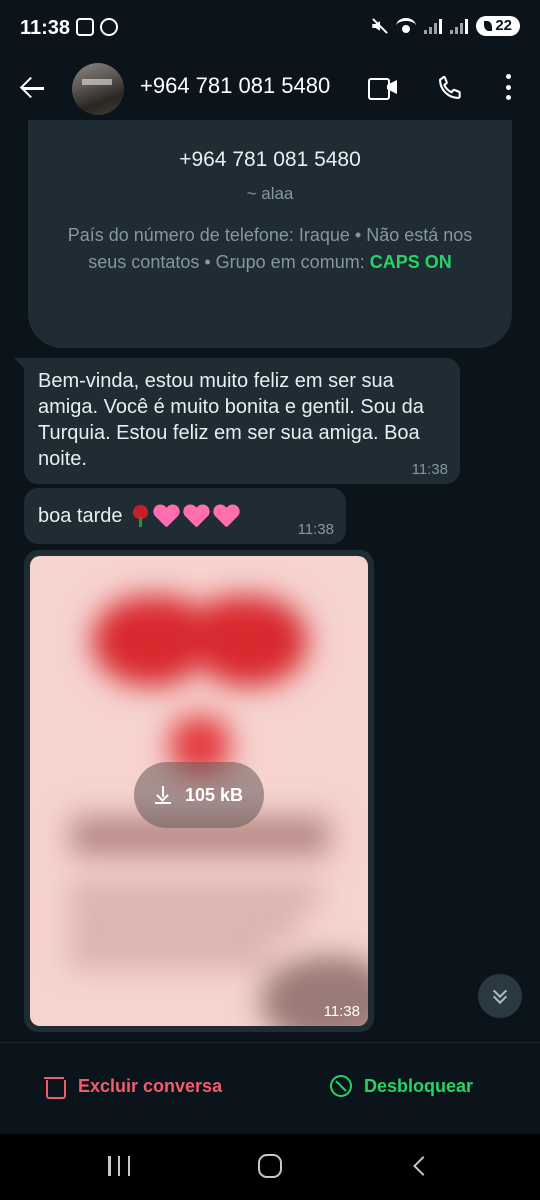 This screenshot has width=540, height=1200. I want to click on battery-level: 22, so click(503, 25).